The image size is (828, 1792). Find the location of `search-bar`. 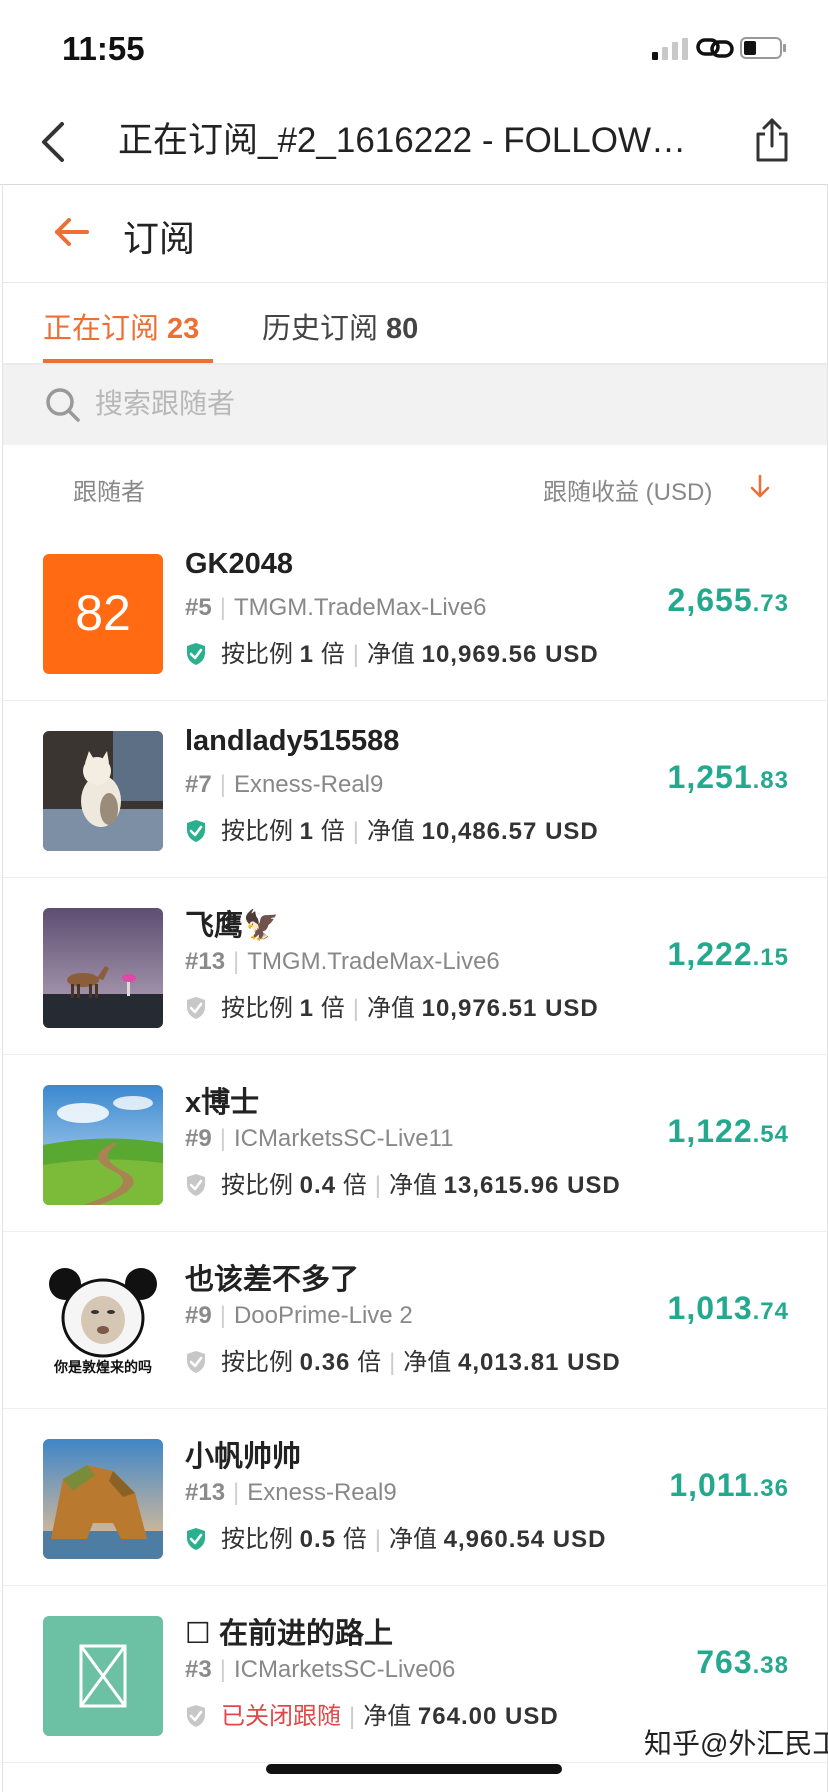

search-bar is located at coordinates (415, 405).